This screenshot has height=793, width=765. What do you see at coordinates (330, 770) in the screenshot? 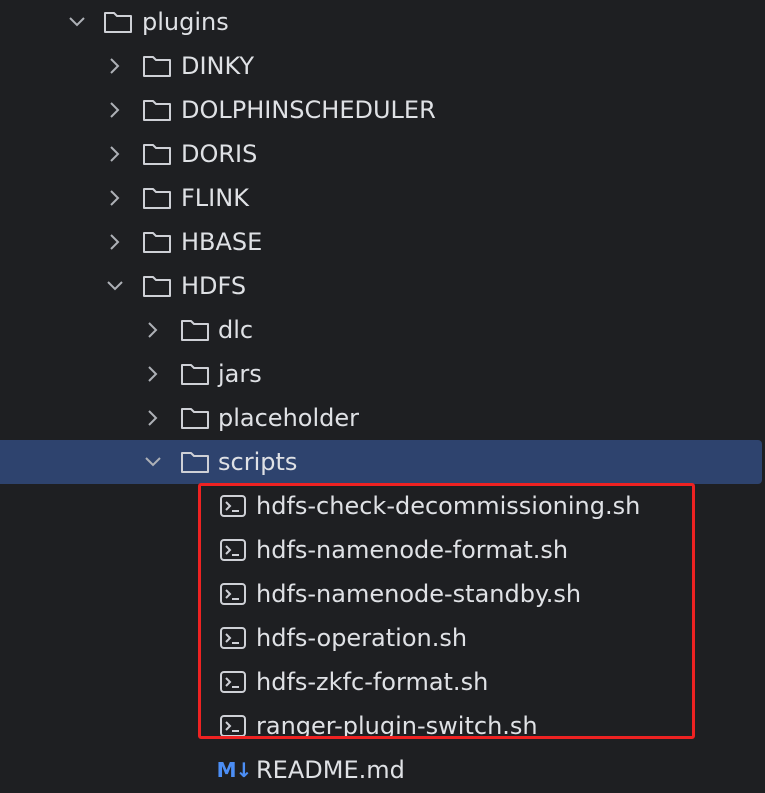
I see `tree-file-label: README.md` at bounding box center [330, 770].